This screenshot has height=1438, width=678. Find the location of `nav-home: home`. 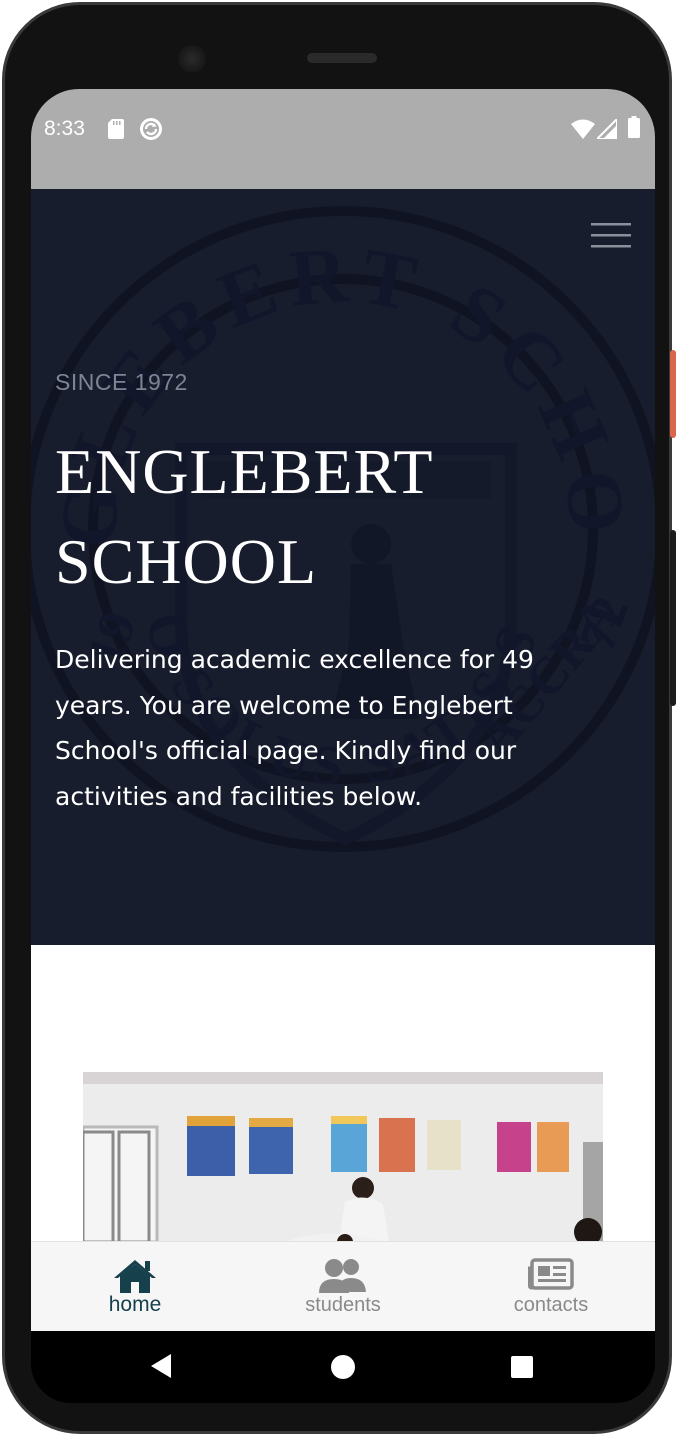

nav-home: home is located at coordinates (135, 1287).